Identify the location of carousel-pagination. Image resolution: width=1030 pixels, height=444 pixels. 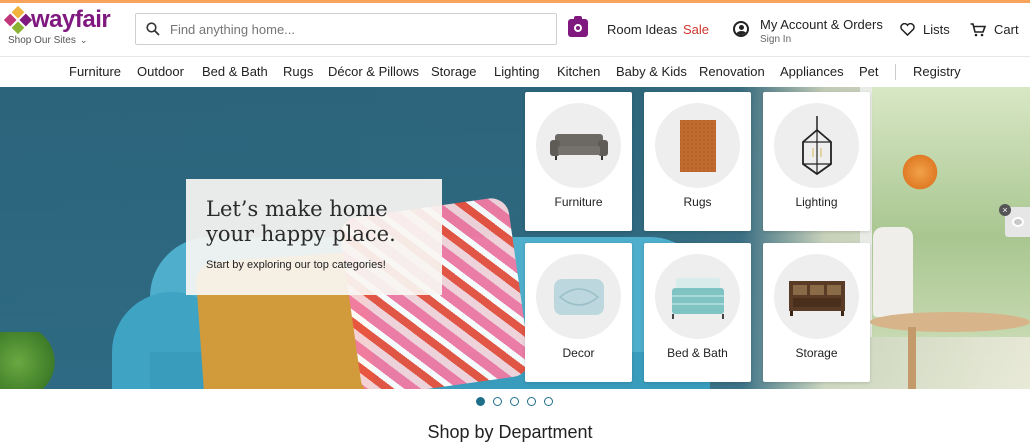
(518, 401).